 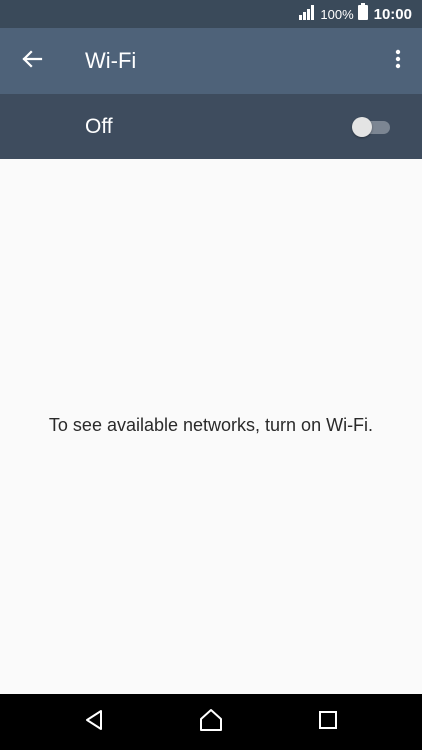 What do you see at coordinates (307, 14) in the screenshot?
I see `signal-icon` at bounding box center [307, 14].